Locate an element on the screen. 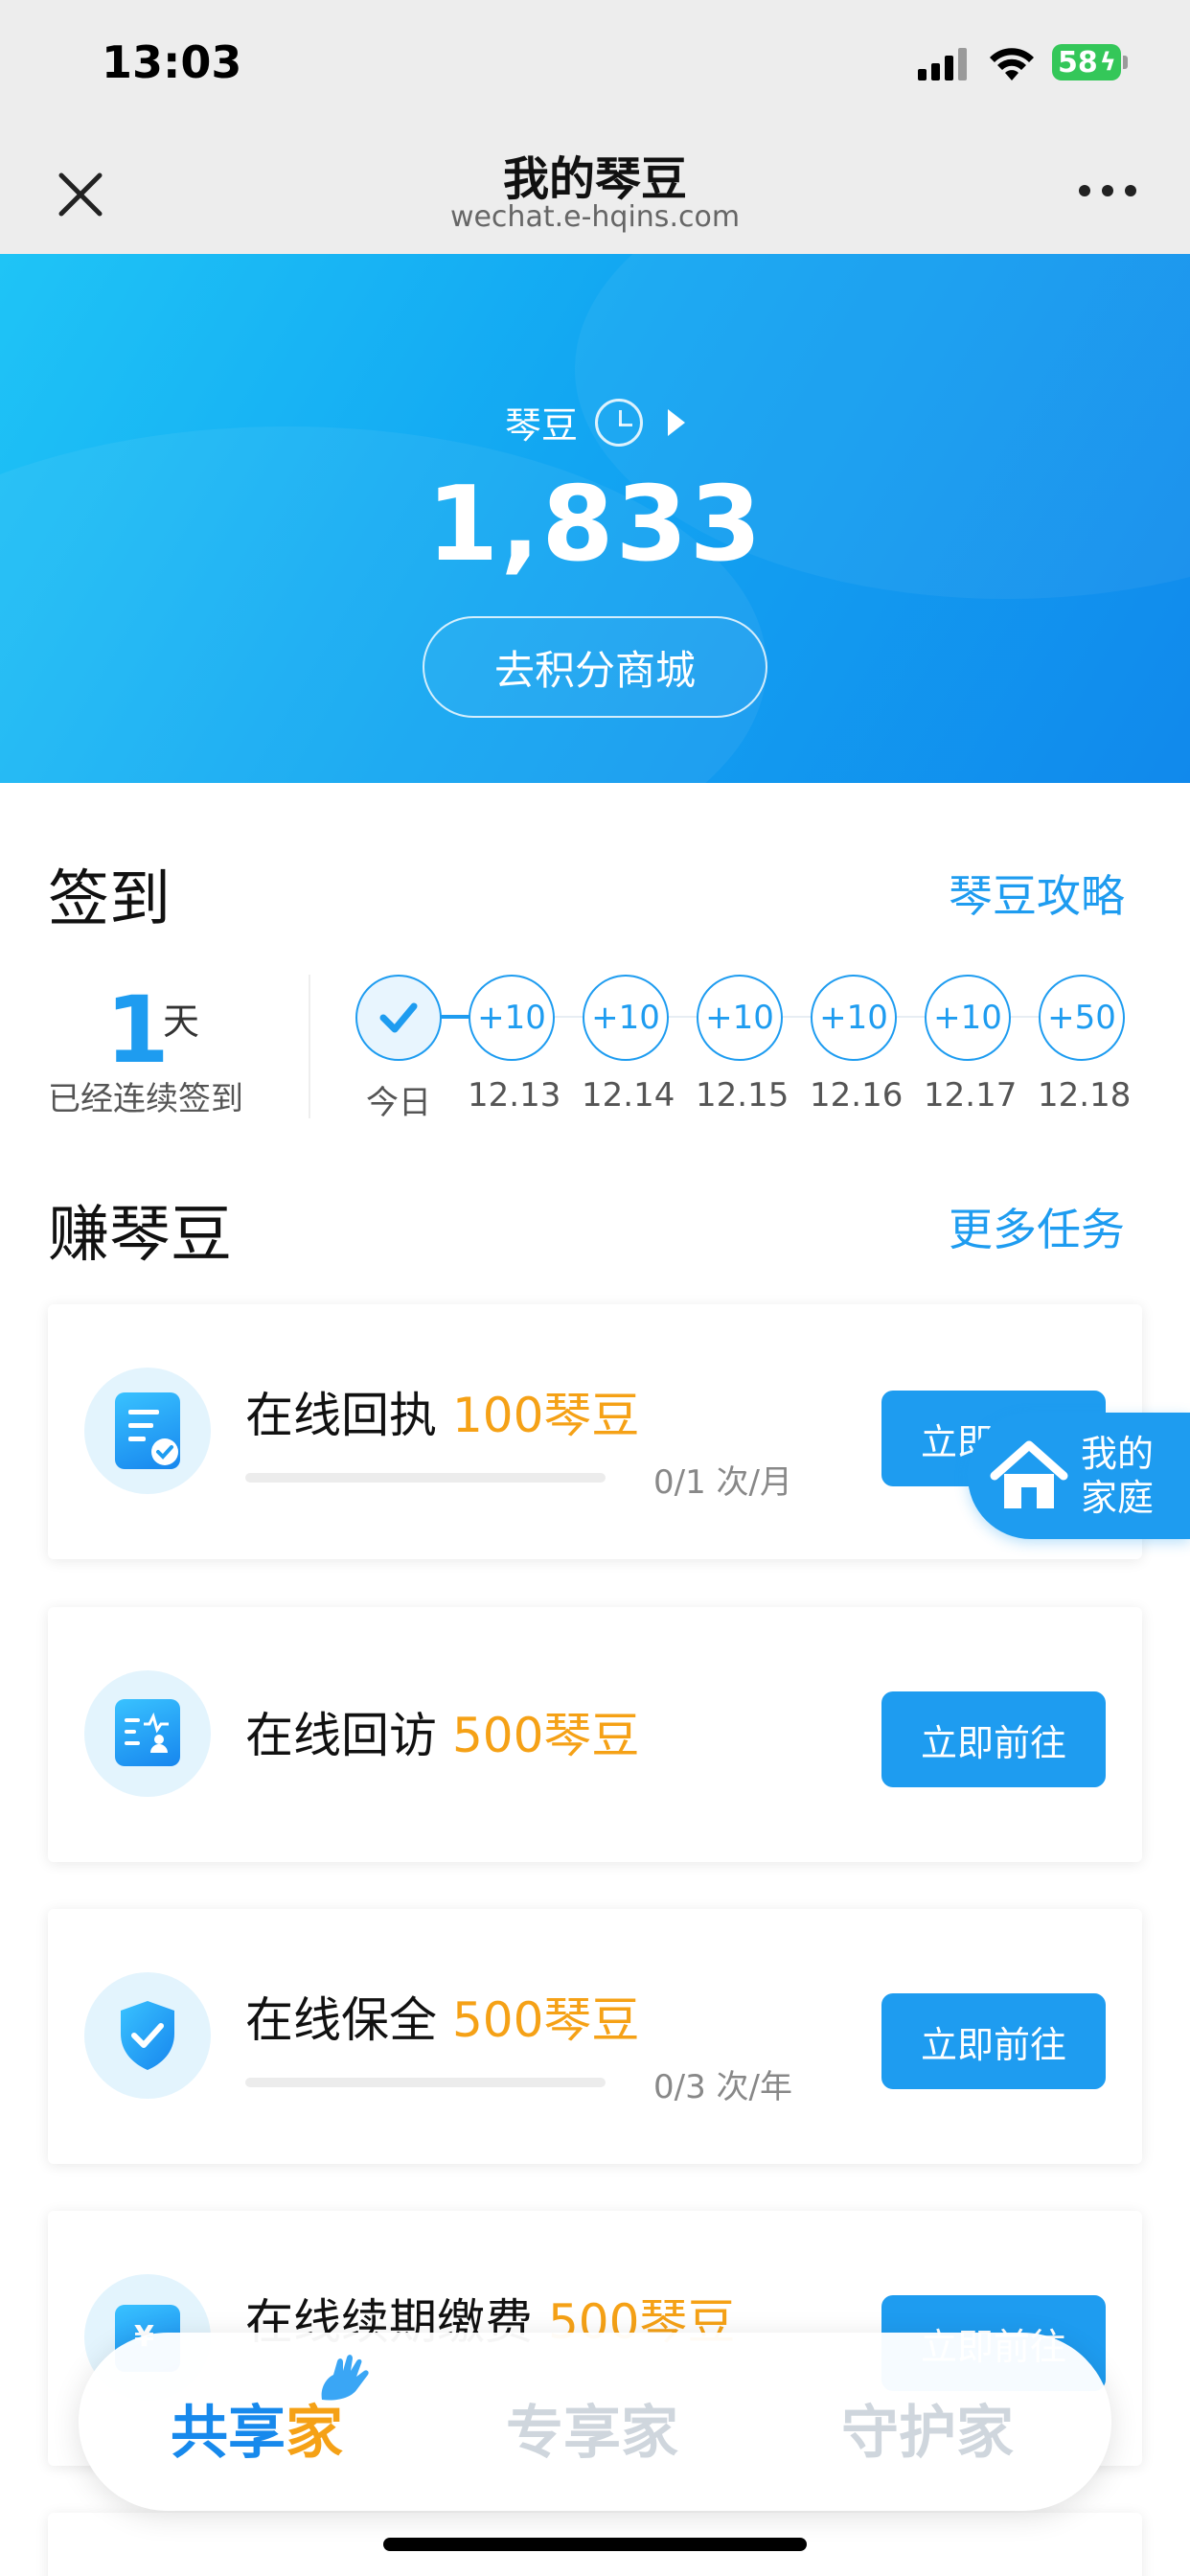 This screenshot has height=2576, width=1190. day-label: 12.17 is located at coordinates (971, 1095).